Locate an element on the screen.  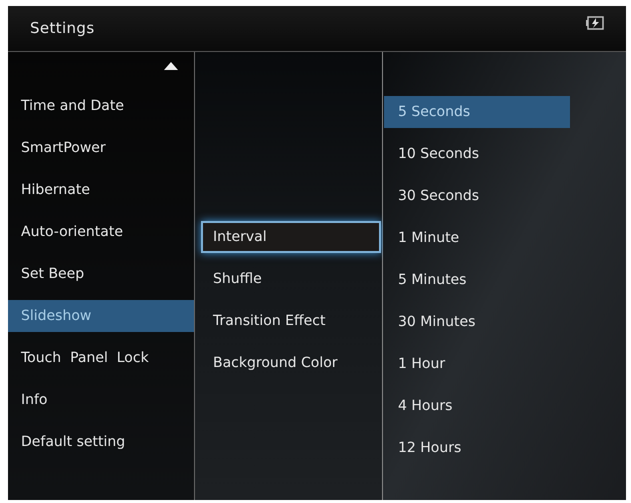
submenu-item: Interval is located at coordinates (291, 237).